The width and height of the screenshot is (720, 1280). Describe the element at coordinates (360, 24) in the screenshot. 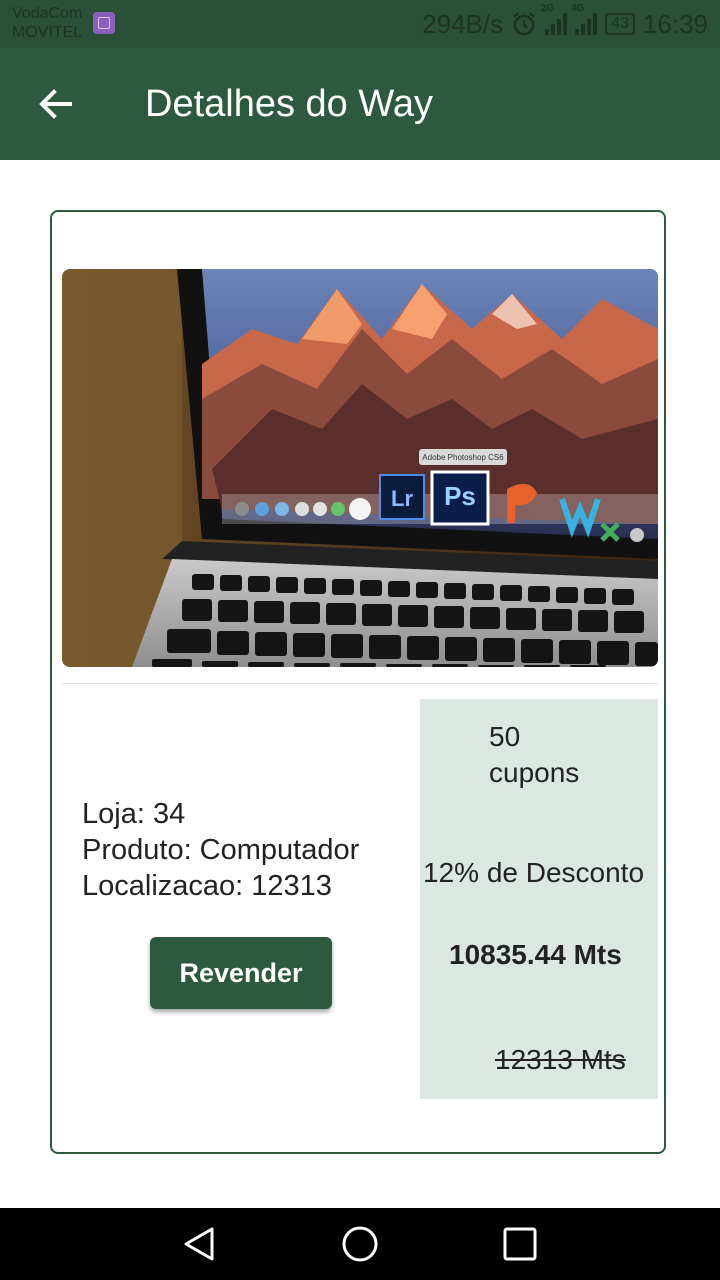

I see `status-bar: VodaCom MOVITEL 294B/s 2G 4G 43 16:39` at that location.